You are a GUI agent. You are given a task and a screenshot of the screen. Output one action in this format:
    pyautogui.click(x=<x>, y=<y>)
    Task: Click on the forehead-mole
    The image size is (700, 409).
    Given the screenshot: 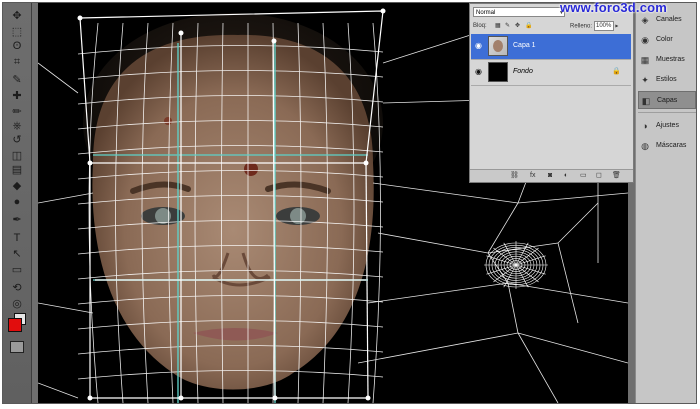 What is the action you would take?
    pyautogui.click(x=251, y=169)
    